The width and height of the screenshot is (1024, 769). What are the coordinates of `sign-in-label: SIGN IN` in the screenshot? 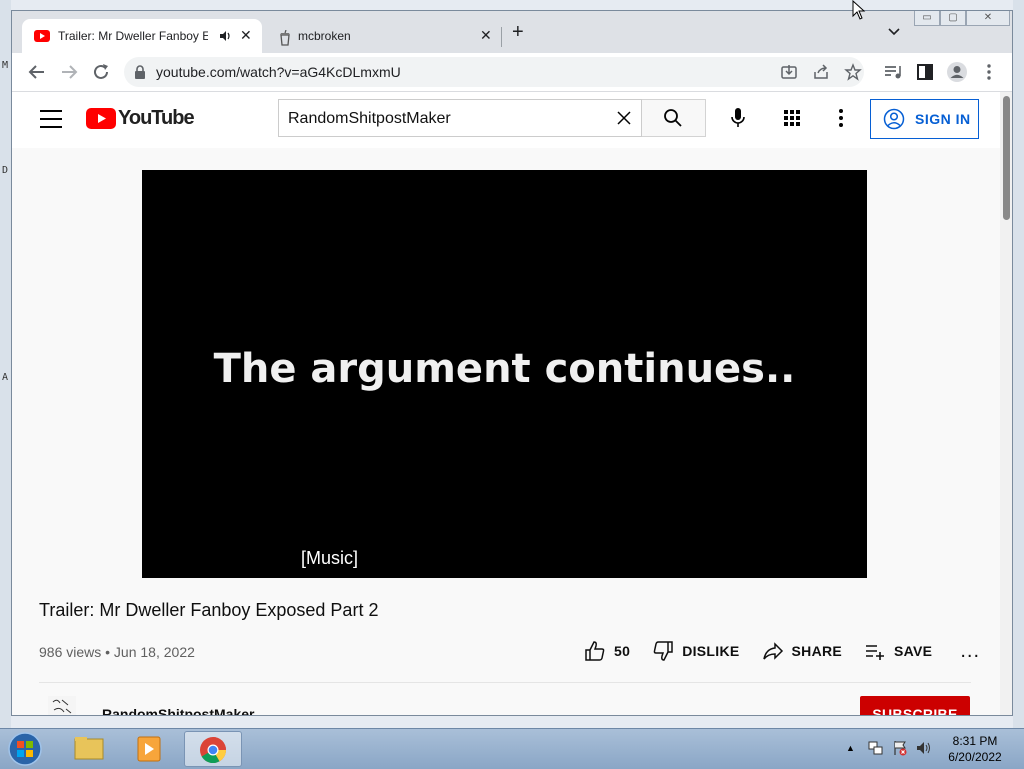 It's located at (943, 119).